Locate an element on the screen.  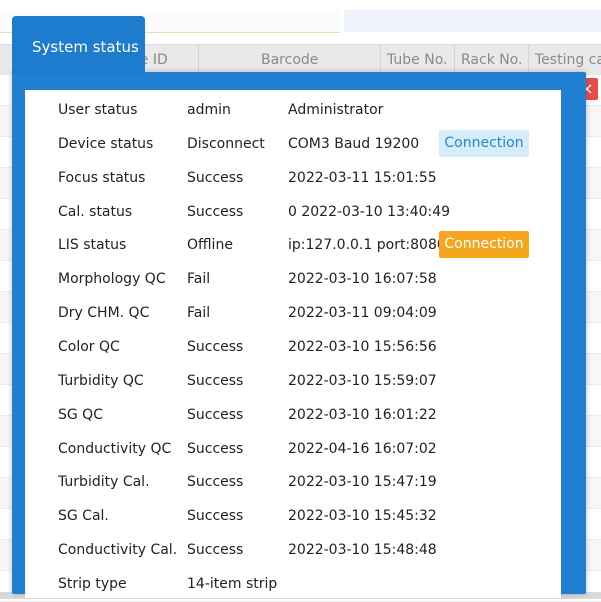
status-label: Turbidity Cal. is located at coordinates (104, 482).